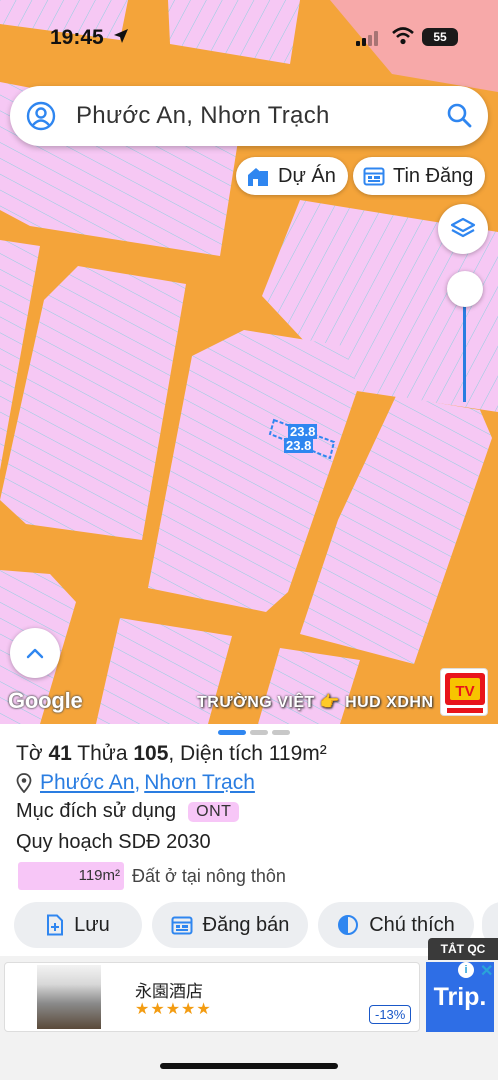 The width and height of the screenshot is (498, 1080). I want to click on plan-title: Quy hoạch SDĐ 2030, so click(113, 842).